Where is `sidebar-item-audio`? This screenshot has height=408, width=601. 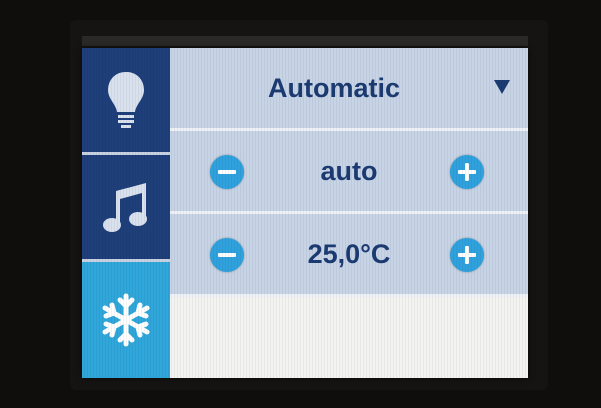
sidebar-item-audio is located at coordinates (126, 208).